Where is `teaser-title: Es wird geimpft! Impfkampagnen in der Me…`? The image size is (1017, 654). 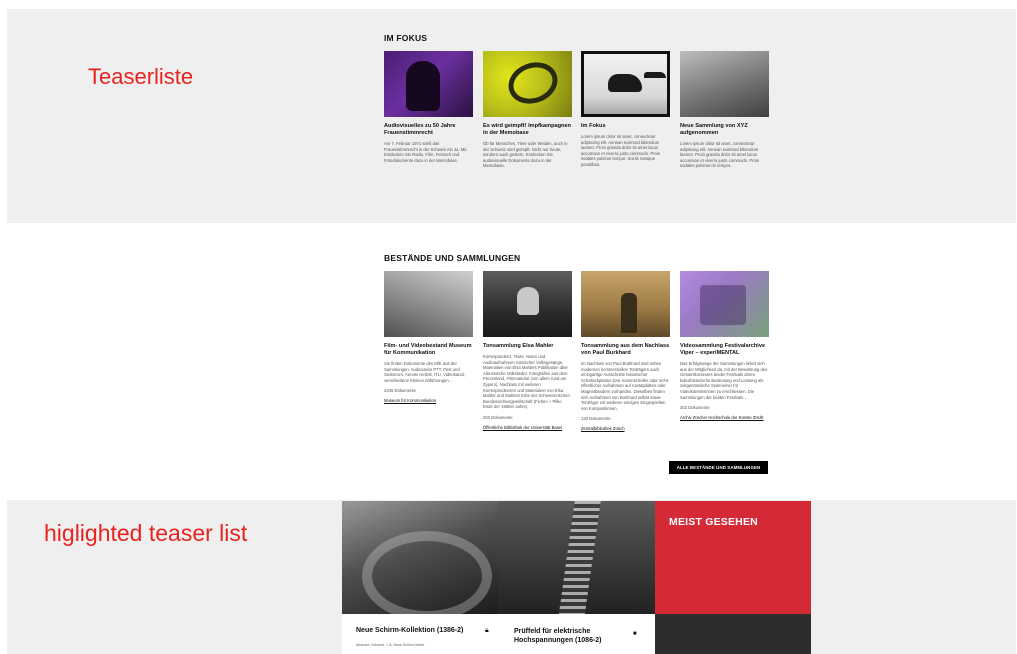
teaser-title: Es wird geimpft! Impfkampagnen in der Me… is located at coordinates (527, 130).